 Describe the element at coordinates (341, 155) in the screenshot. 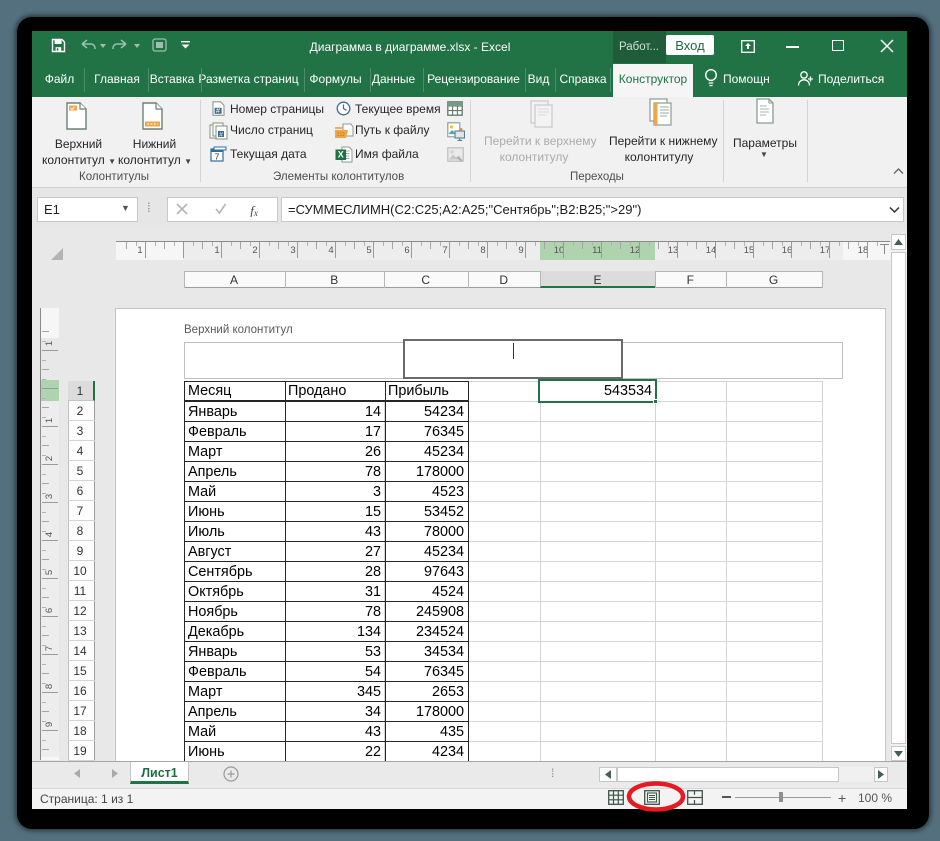

I see `svg-text: X` at that location.